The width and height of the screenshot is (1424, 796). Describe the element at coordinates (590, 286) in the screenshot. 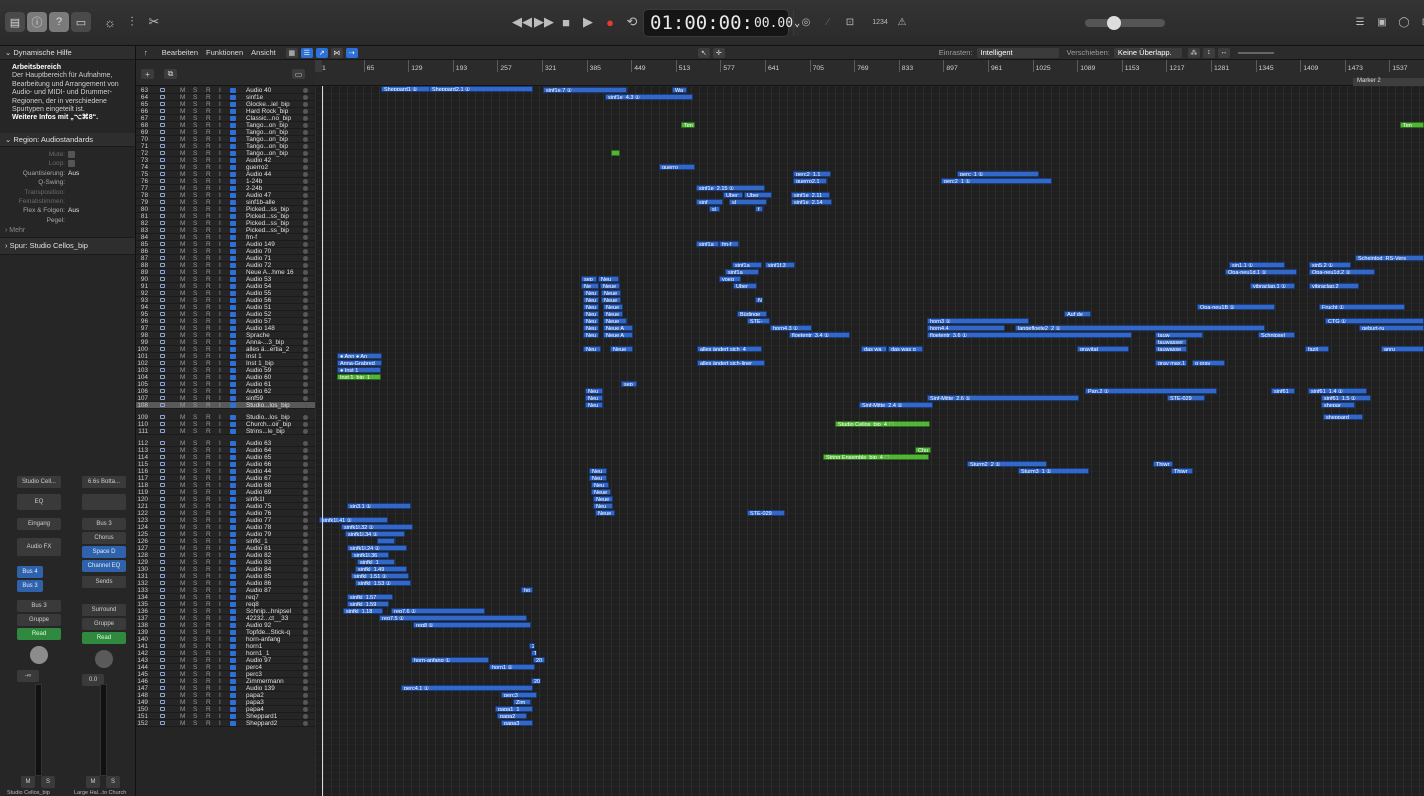

I see `audio-region: Ne` at that location.